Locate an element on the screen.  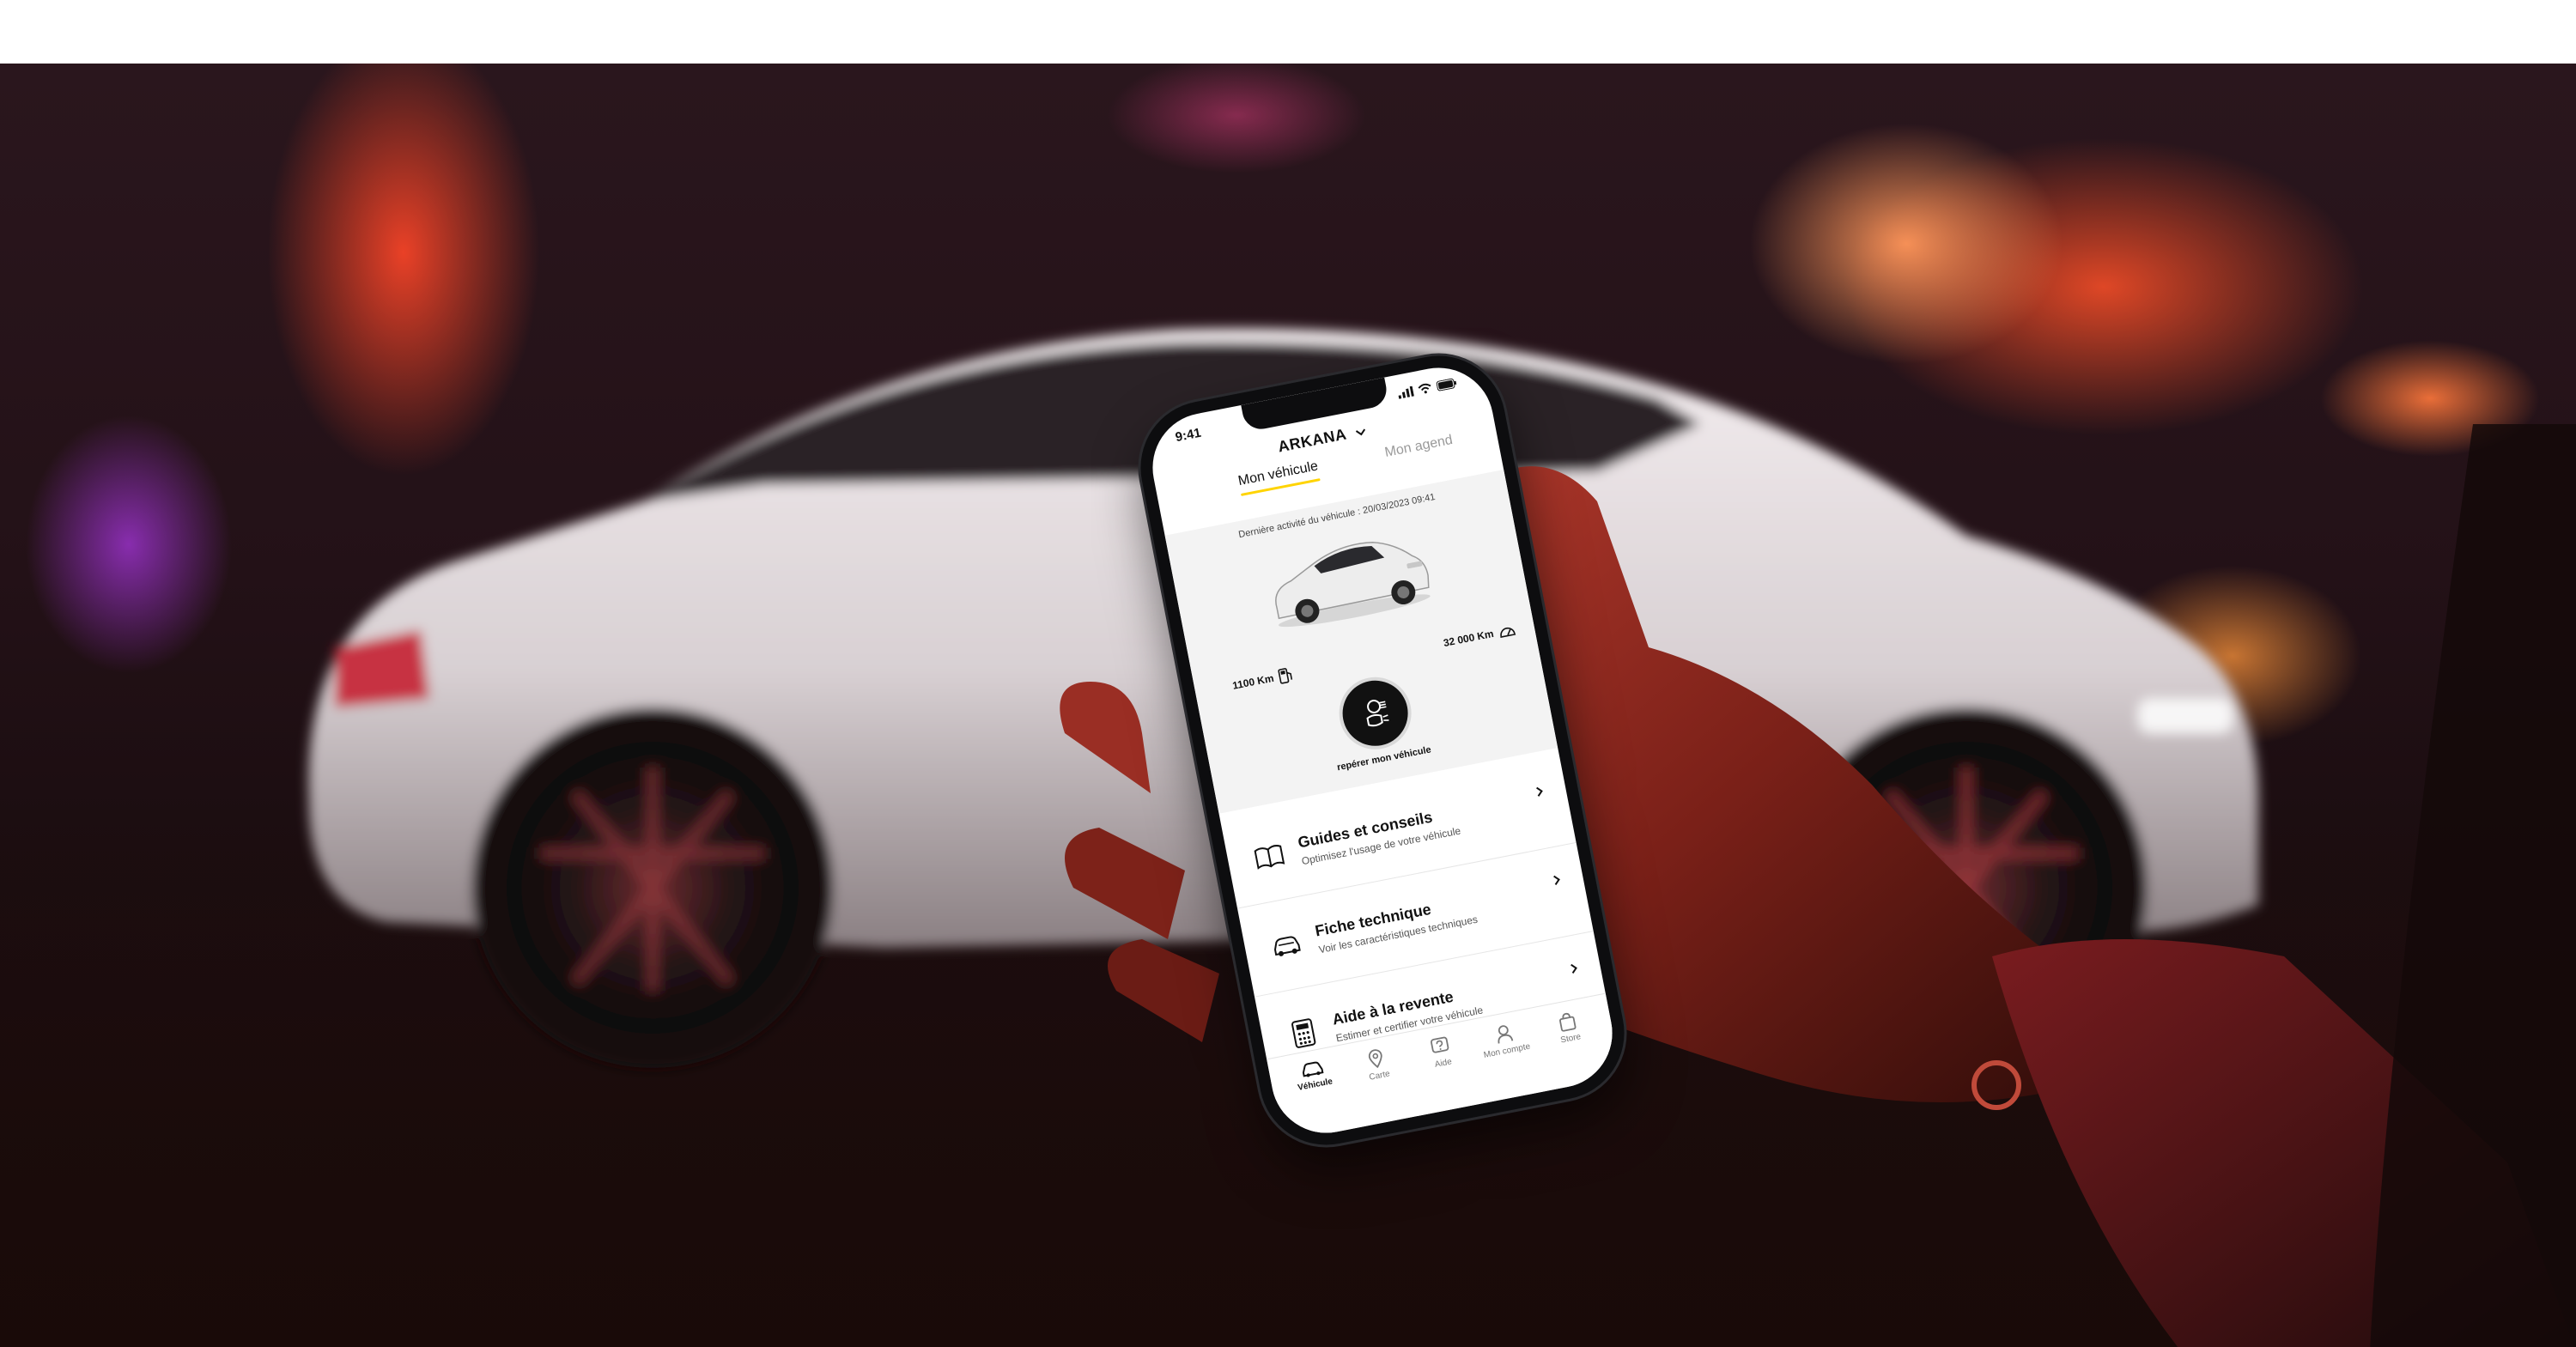
fuel-pump-icon is located at coordinates (1285, 676).